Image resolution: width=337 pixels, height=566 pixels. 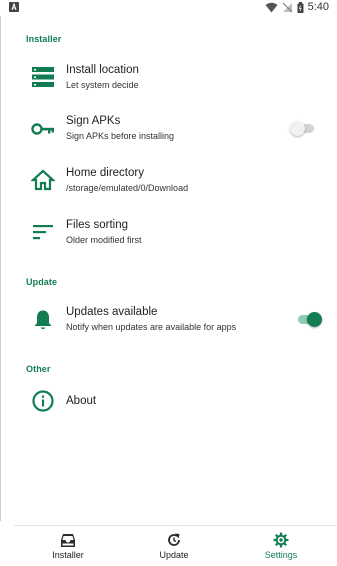 I want to click on key-icon, so click(x=43, y=129).